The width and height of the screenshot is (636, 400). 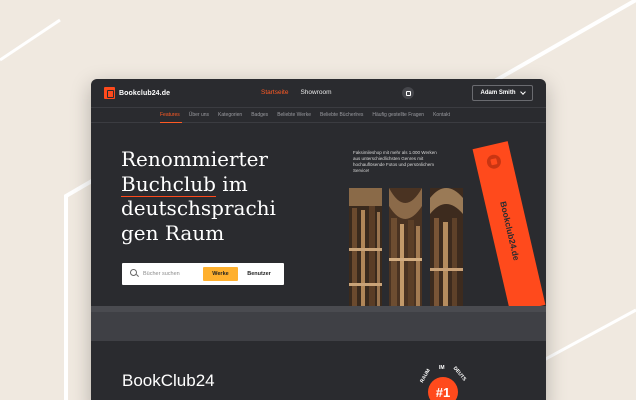 What do you see at coordinates (259, 115) in the screenshot?
I see `subnav-badges: Badges` at bounding box center [259, 115].